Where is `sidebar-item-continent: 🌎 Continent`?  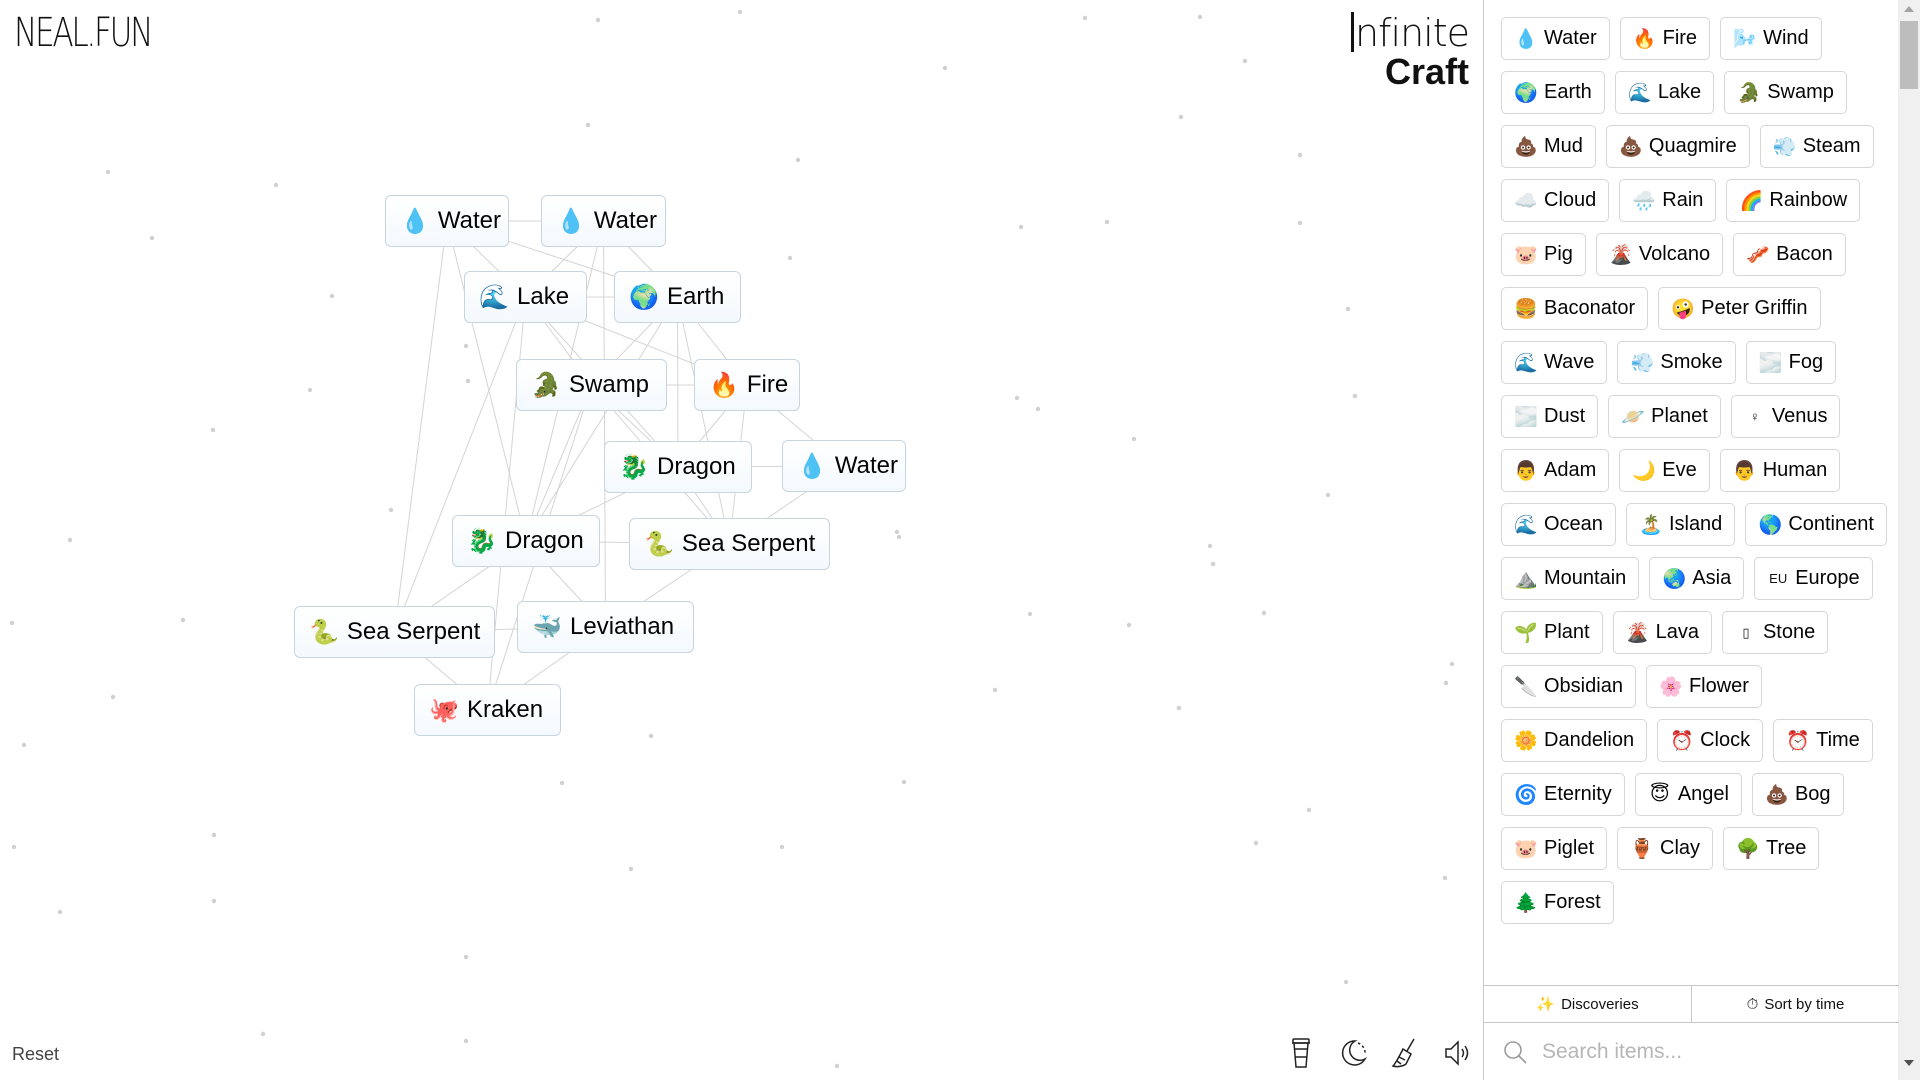 sidebar-item-continent: 🌎 Continent is located at coordinates (1816, 524).